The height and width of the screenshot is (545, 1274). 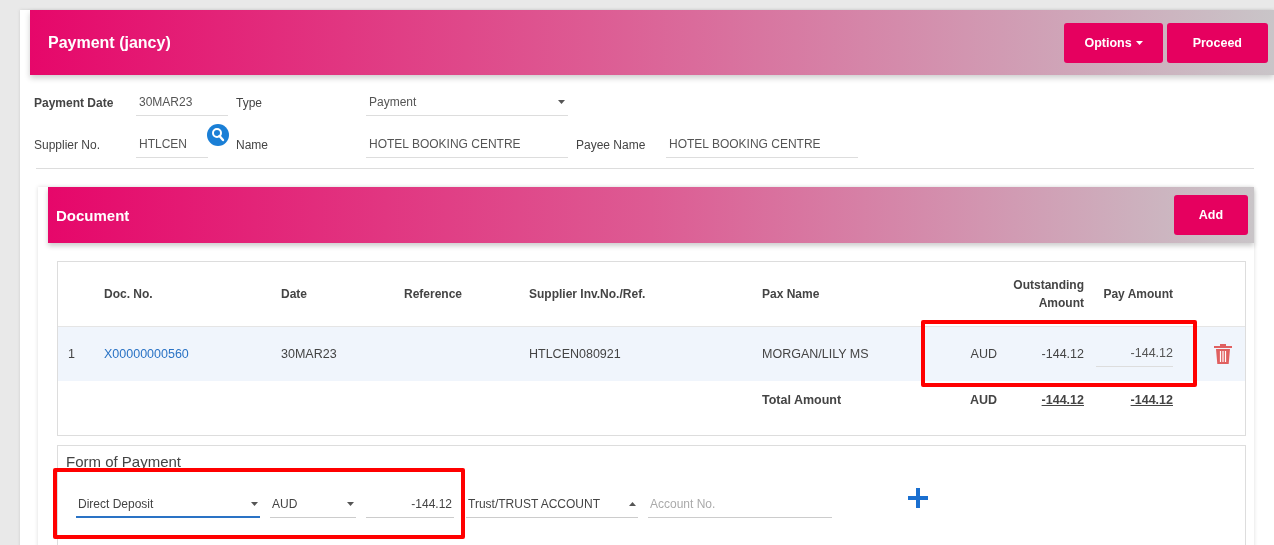 What do you see at coordinates (129, 294) in the screenshot?
I see `column-header: Doc. No.` at bounding box center [129, 294].